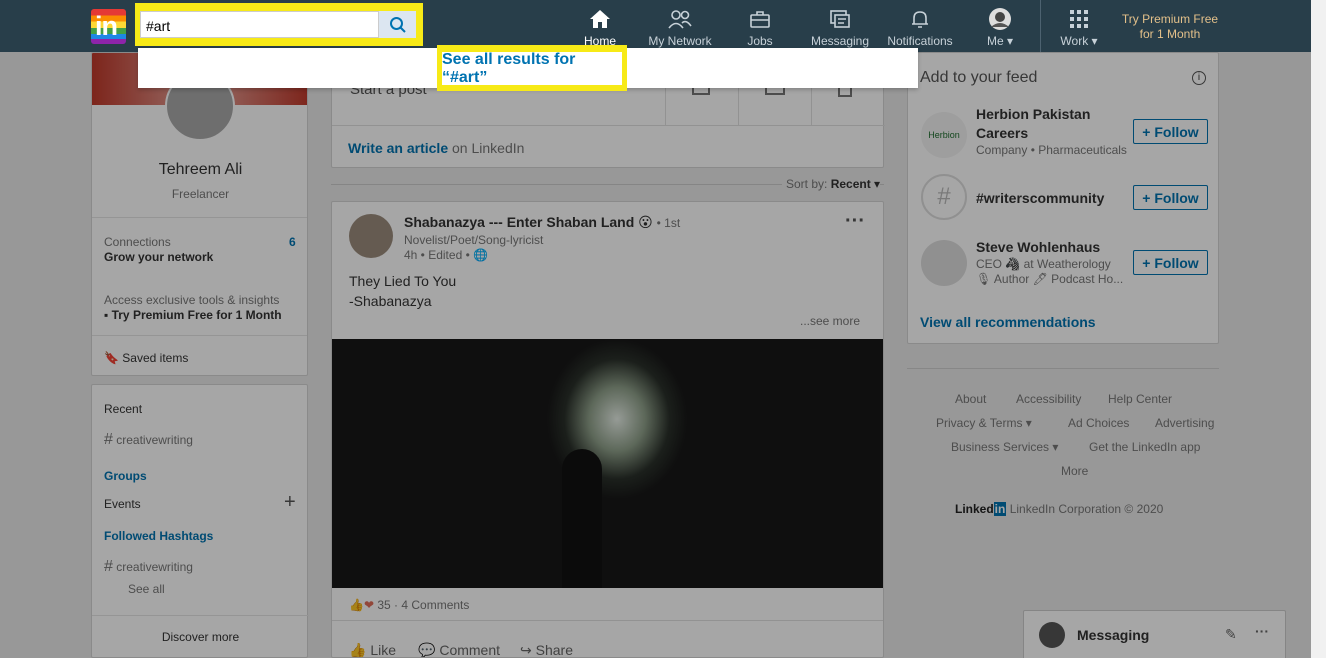  I want to click on network-icon, so click(680, 19).